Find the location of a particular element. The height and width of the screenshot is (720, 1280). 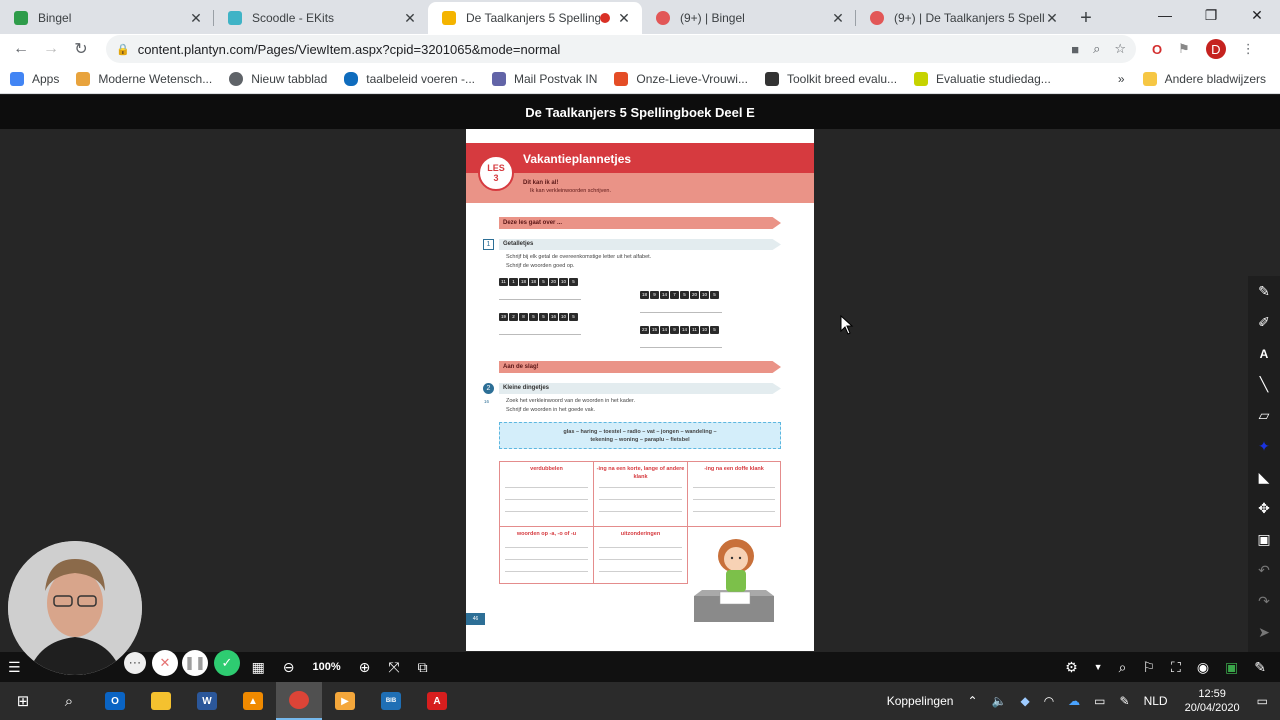

extension-icon: ⚑ is located at coordinates (1184, 49).